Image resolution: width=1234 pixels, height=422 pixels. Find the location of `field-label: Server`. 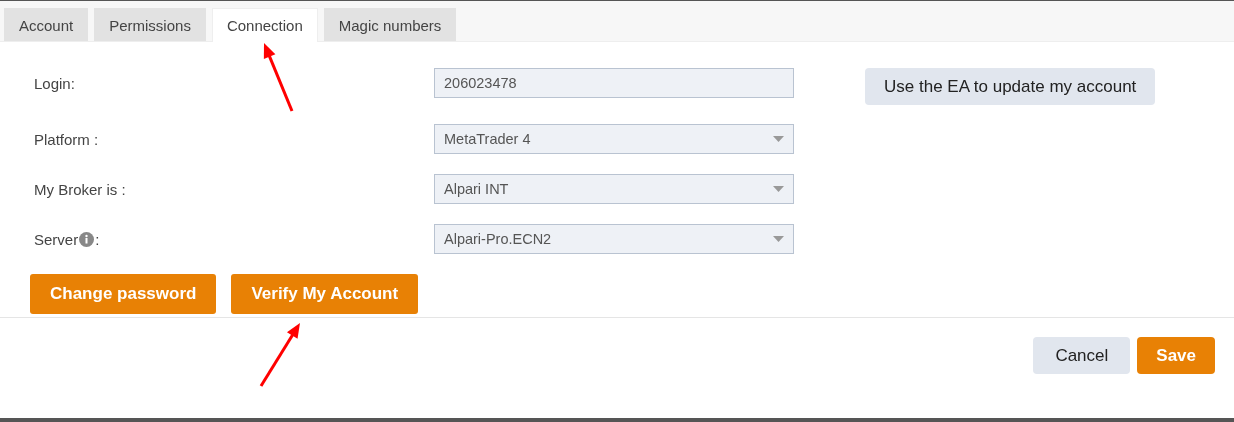

field-label: Server is located at coordinates (56, 239).